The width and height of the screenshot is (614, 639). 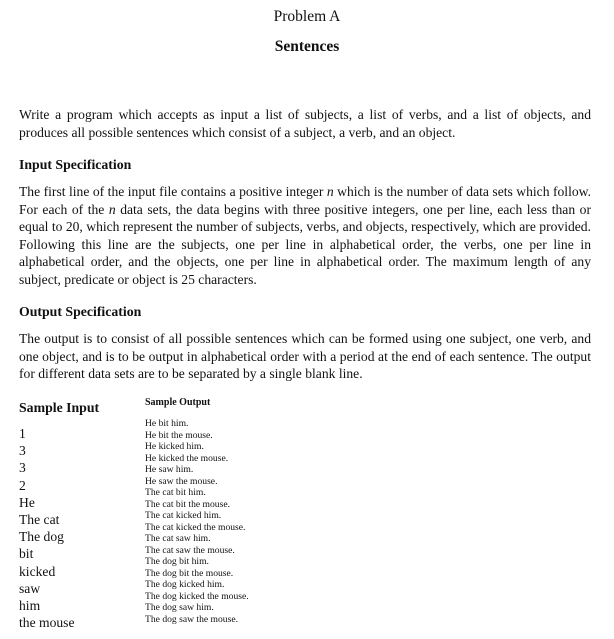 I want to click on sample-output-line: The dog saw the mouse., so click(x=191, y=619).